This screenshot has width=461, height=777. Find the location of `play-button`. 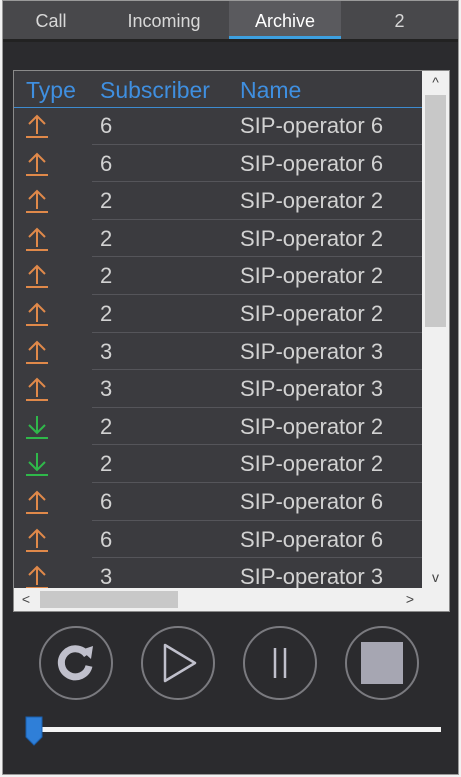

play-button is located at coordinates (178, 663).